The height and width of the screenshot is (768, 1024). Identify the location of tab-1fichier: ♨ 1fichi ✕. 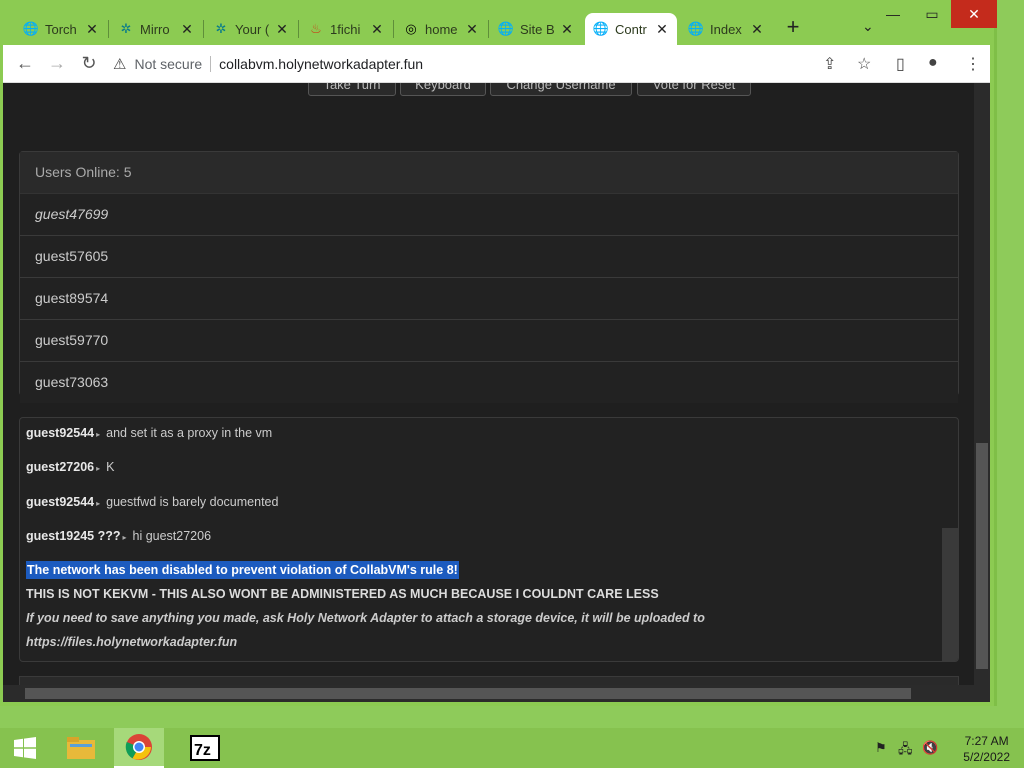
(346, 29).